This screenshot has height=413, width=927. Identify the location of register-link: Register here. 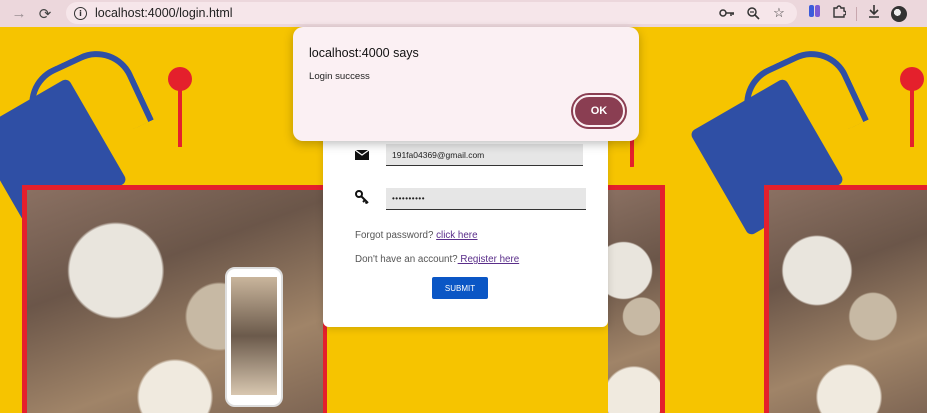
(488, 259).